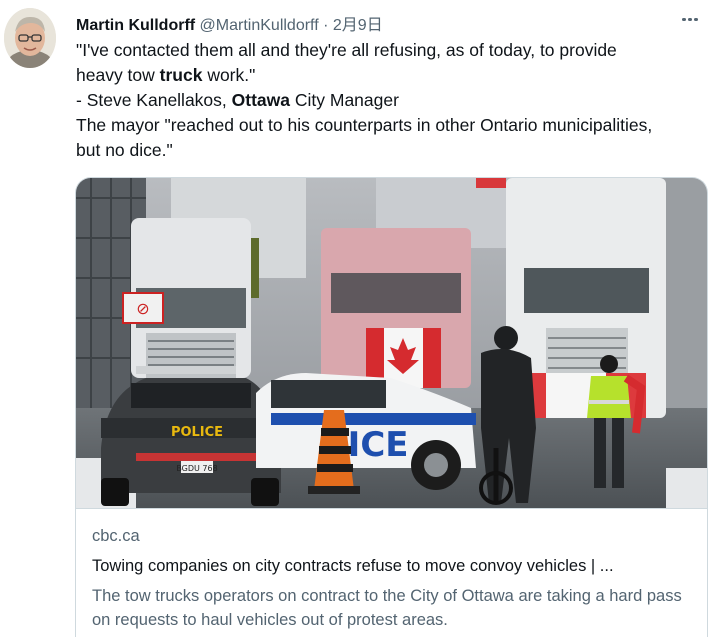 The width and height of the screenshot is (708, 637). Describe the element at coordinates (390, 75) in the screenshot. I see `tweet-line: heavy tow truck work."` at that location.